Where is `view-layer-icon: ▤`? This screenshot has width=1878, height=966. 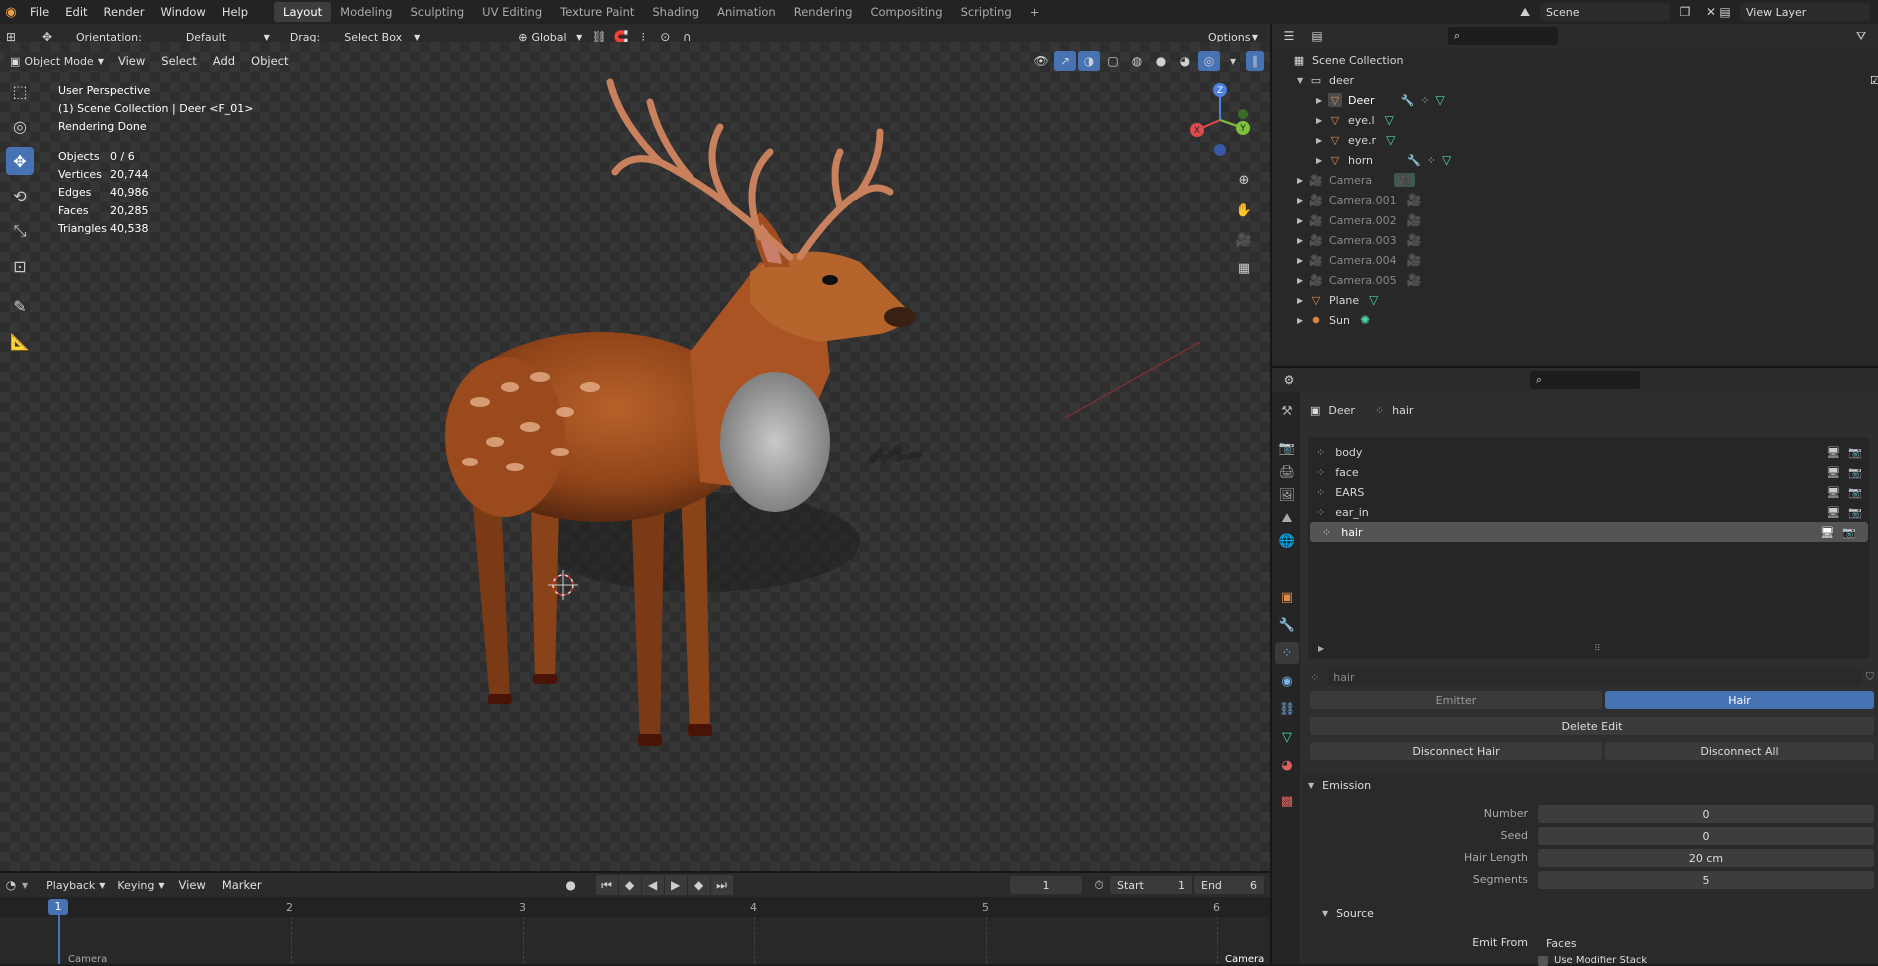 view-layer-icon: ▤ is located at coordinates (1725, 12).